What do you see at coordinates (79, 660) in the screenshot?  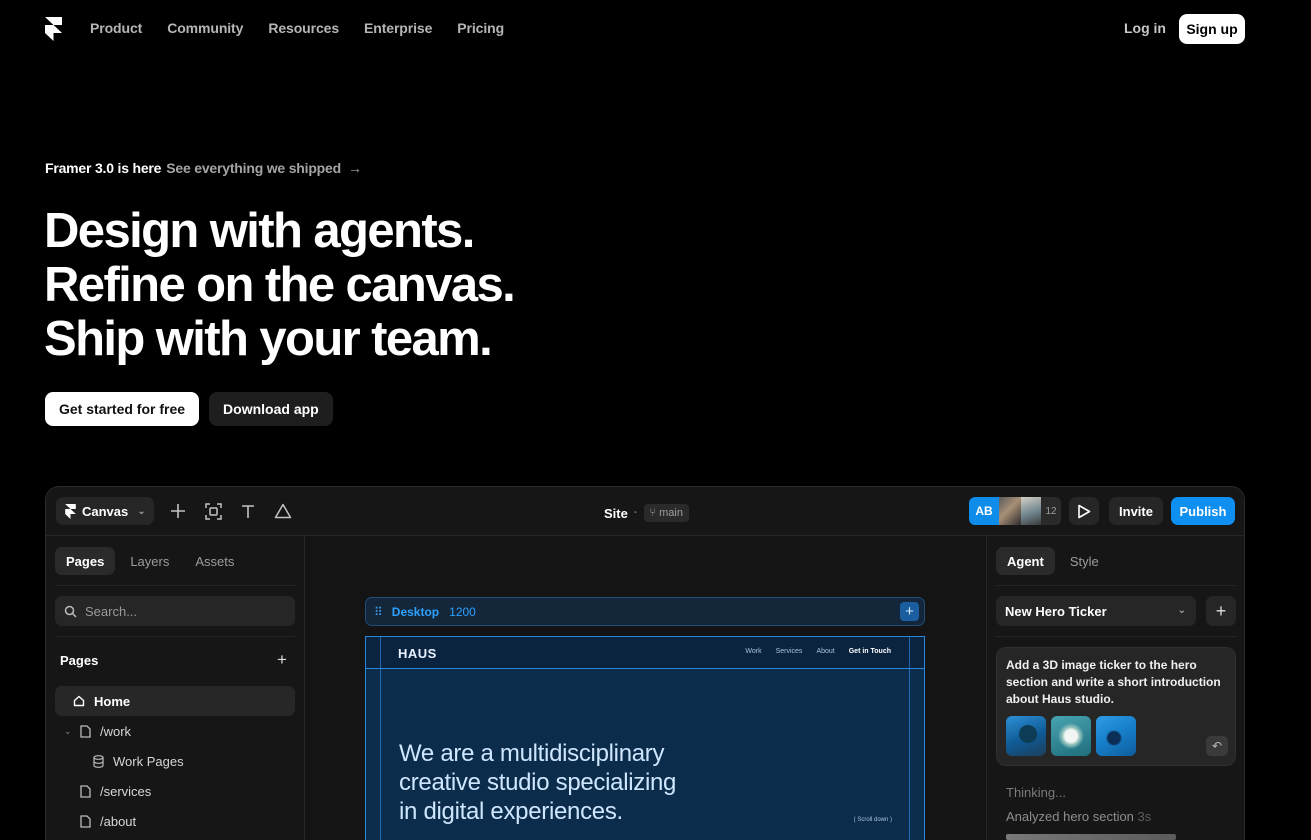 I see `pages-heading: Pages` at bounding box center [79, 660].